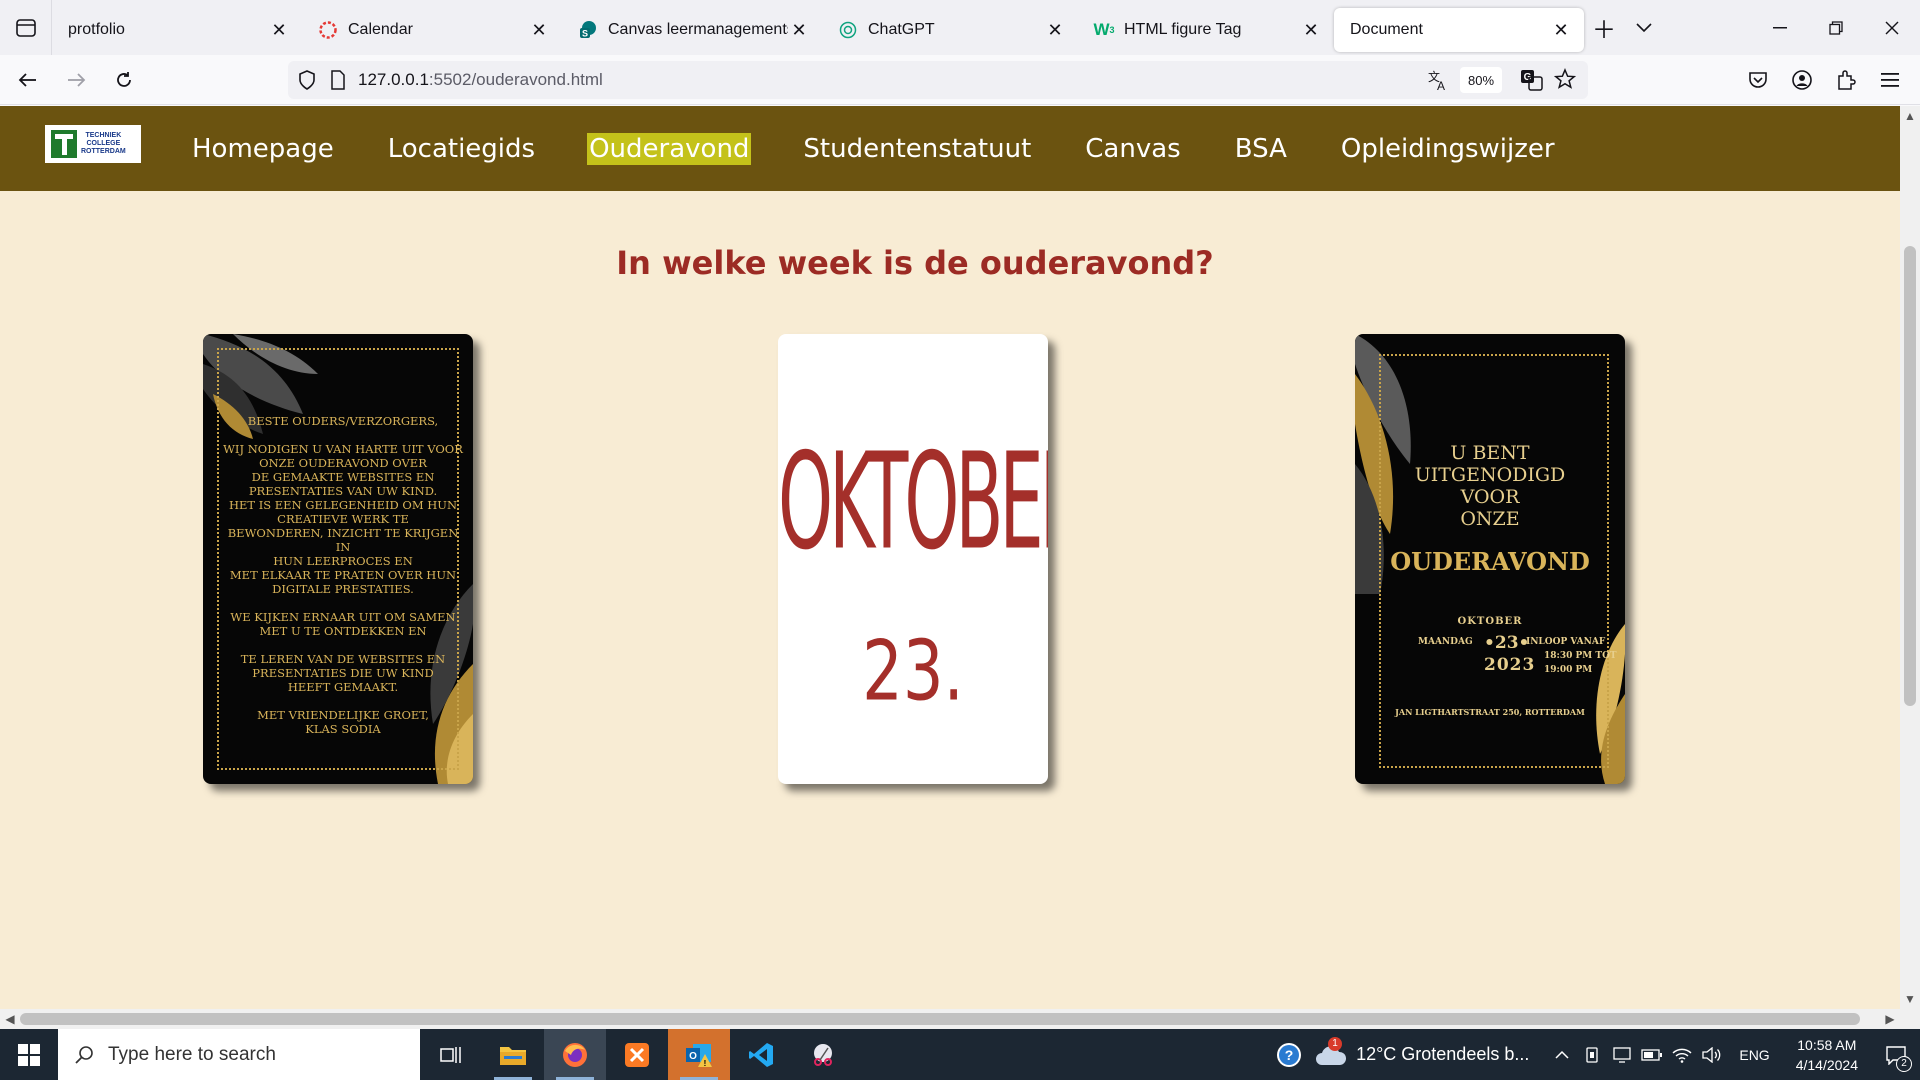 The width and height of the screenshot is (1920, 1080). What do you see at coordinates (124, 80) in the screenshot?
I see `reload-button` at bounding box center [124, 80].